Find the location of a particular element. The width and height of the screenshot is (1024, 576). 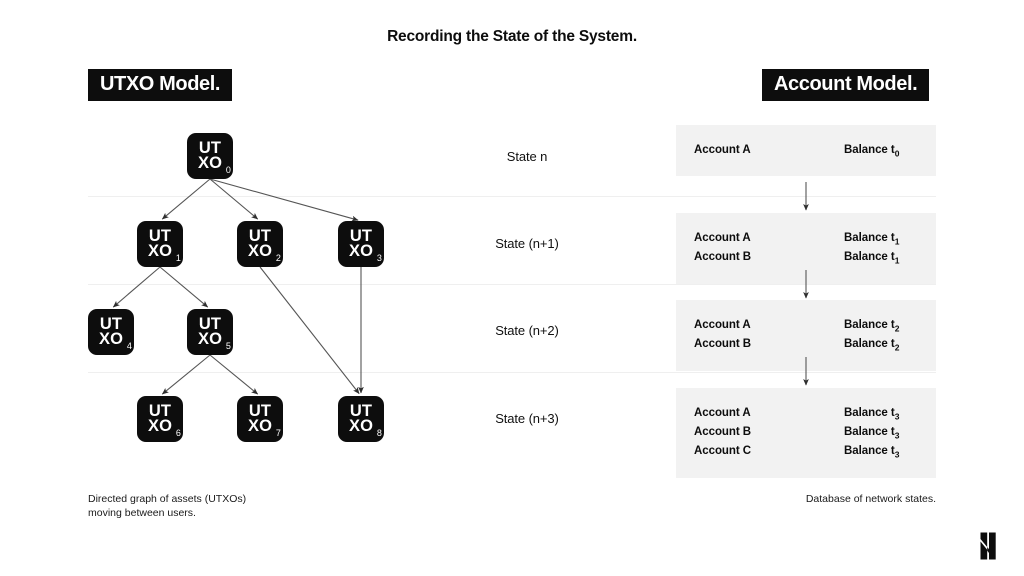

utxo-node-text: UT XO 6 is located at coordinates (164, 420).